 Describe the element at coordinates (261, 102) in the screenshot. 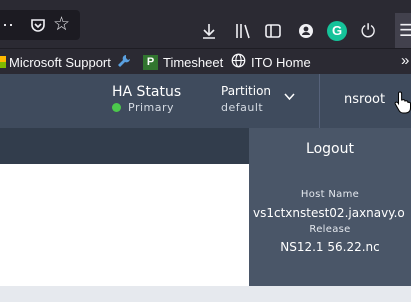

I see `partition-selector: Partition default` at that location.